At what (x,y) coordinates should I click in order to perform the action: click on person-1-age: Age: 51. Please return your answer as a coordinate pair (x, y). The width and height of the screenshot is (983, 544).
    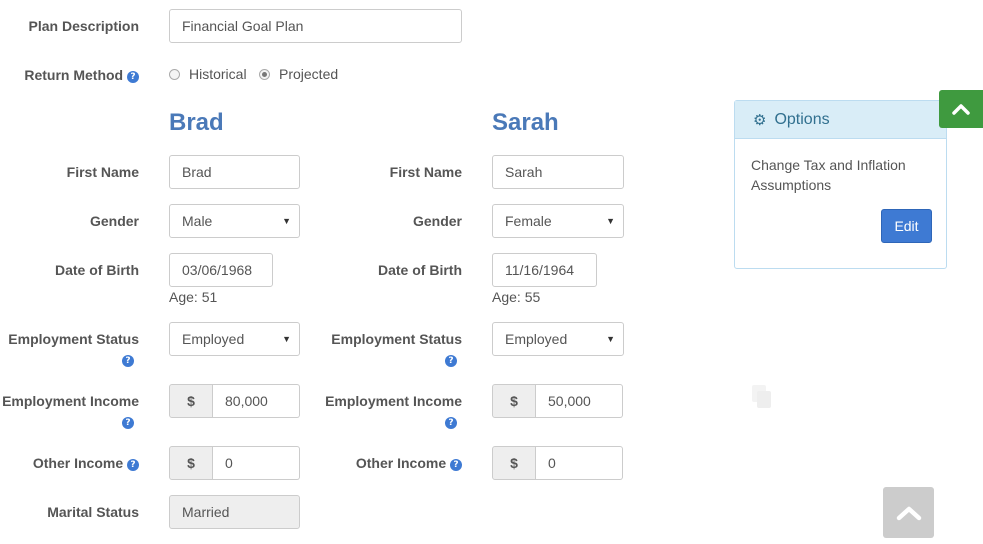
    Looking at the image, I should click on (193, 297).